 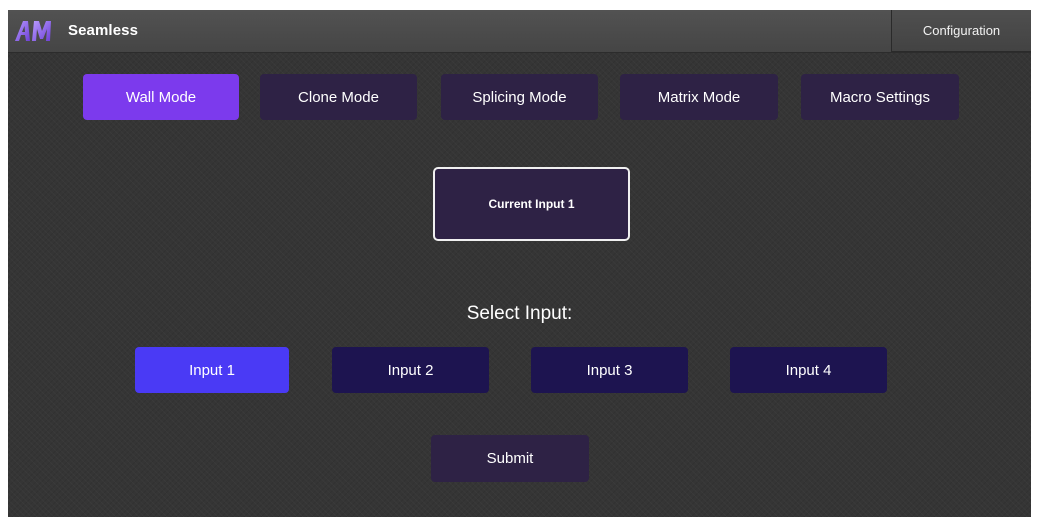 I want to click on macro-settings-button: Macro Settings, so click(x=880, y=97).